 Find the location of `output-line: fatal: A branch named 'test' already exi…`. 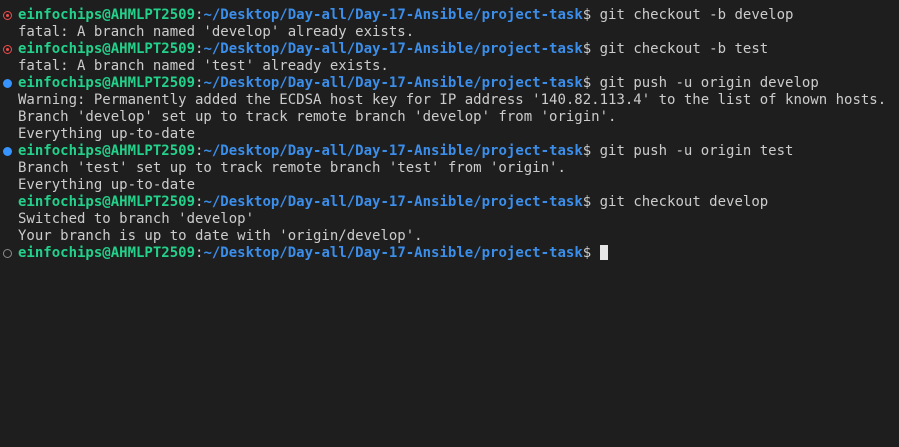

output-line: fatal: A branch named 'test' already exi… is located at coordinates (203, 66).